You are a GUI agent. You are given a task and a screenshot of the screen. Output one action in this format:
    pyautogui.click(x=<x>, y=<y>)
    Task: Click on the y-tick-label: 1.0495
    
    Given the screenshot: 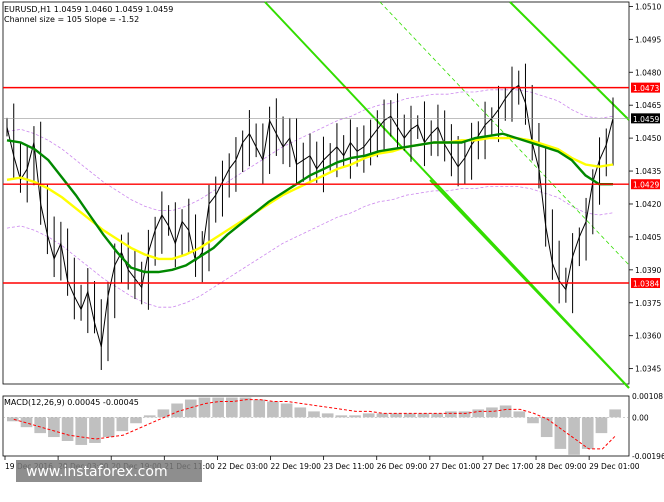 What is the action you would take?
    pyautogui.click(x=648, y=39)
    